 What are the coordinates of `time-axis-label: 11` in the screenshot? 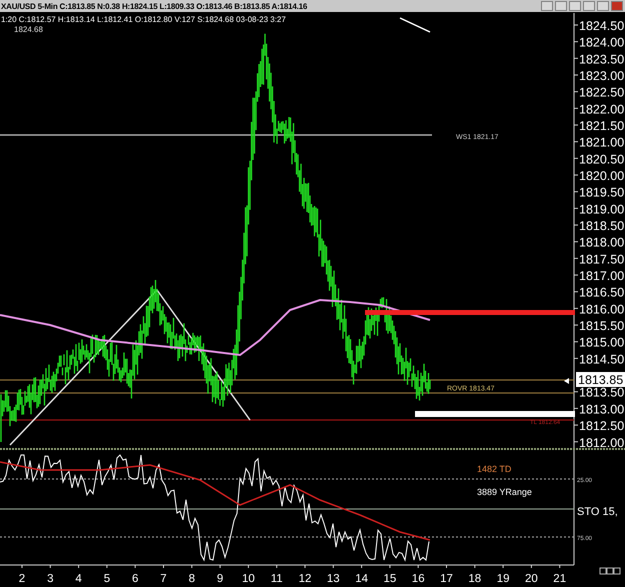 It's located at (276, 579).